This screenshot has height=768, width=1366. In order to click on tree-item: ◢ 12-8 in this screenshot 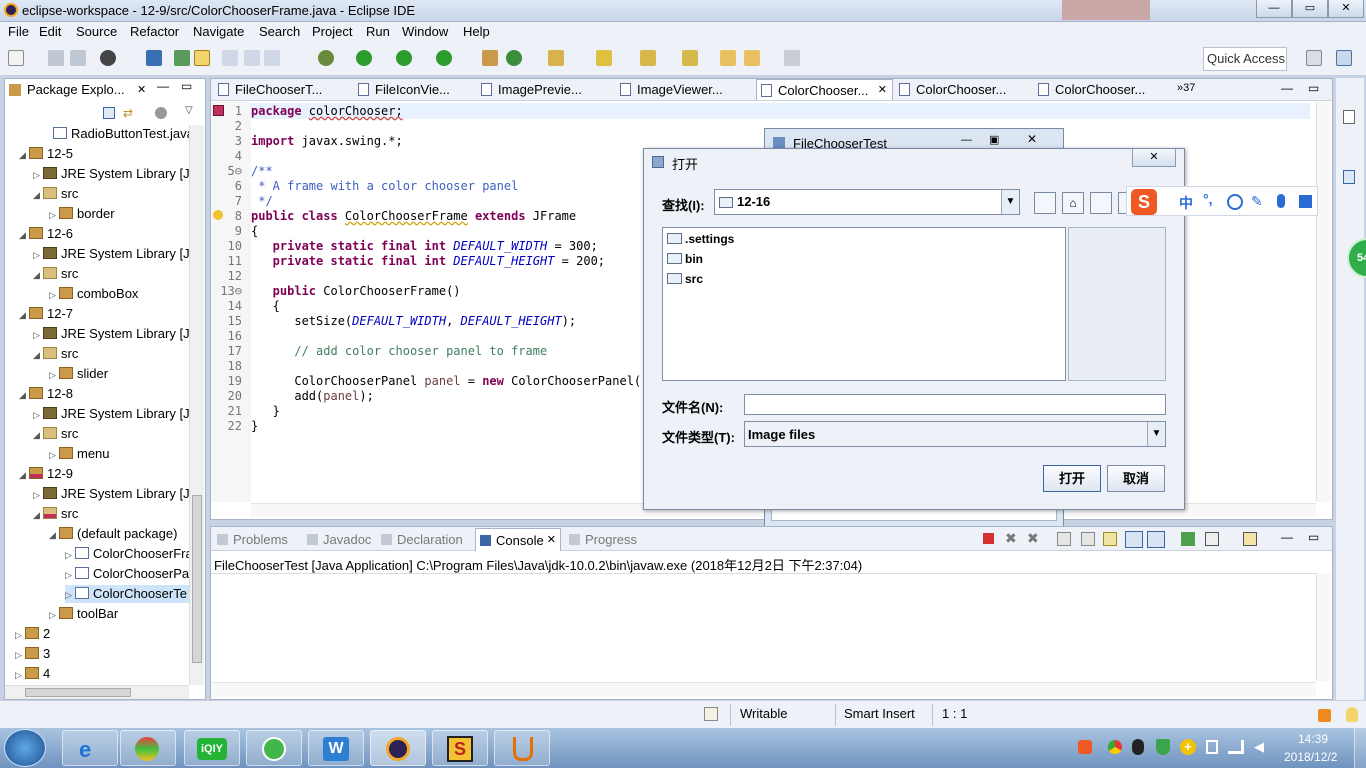, I will do `click(46, 394)`.